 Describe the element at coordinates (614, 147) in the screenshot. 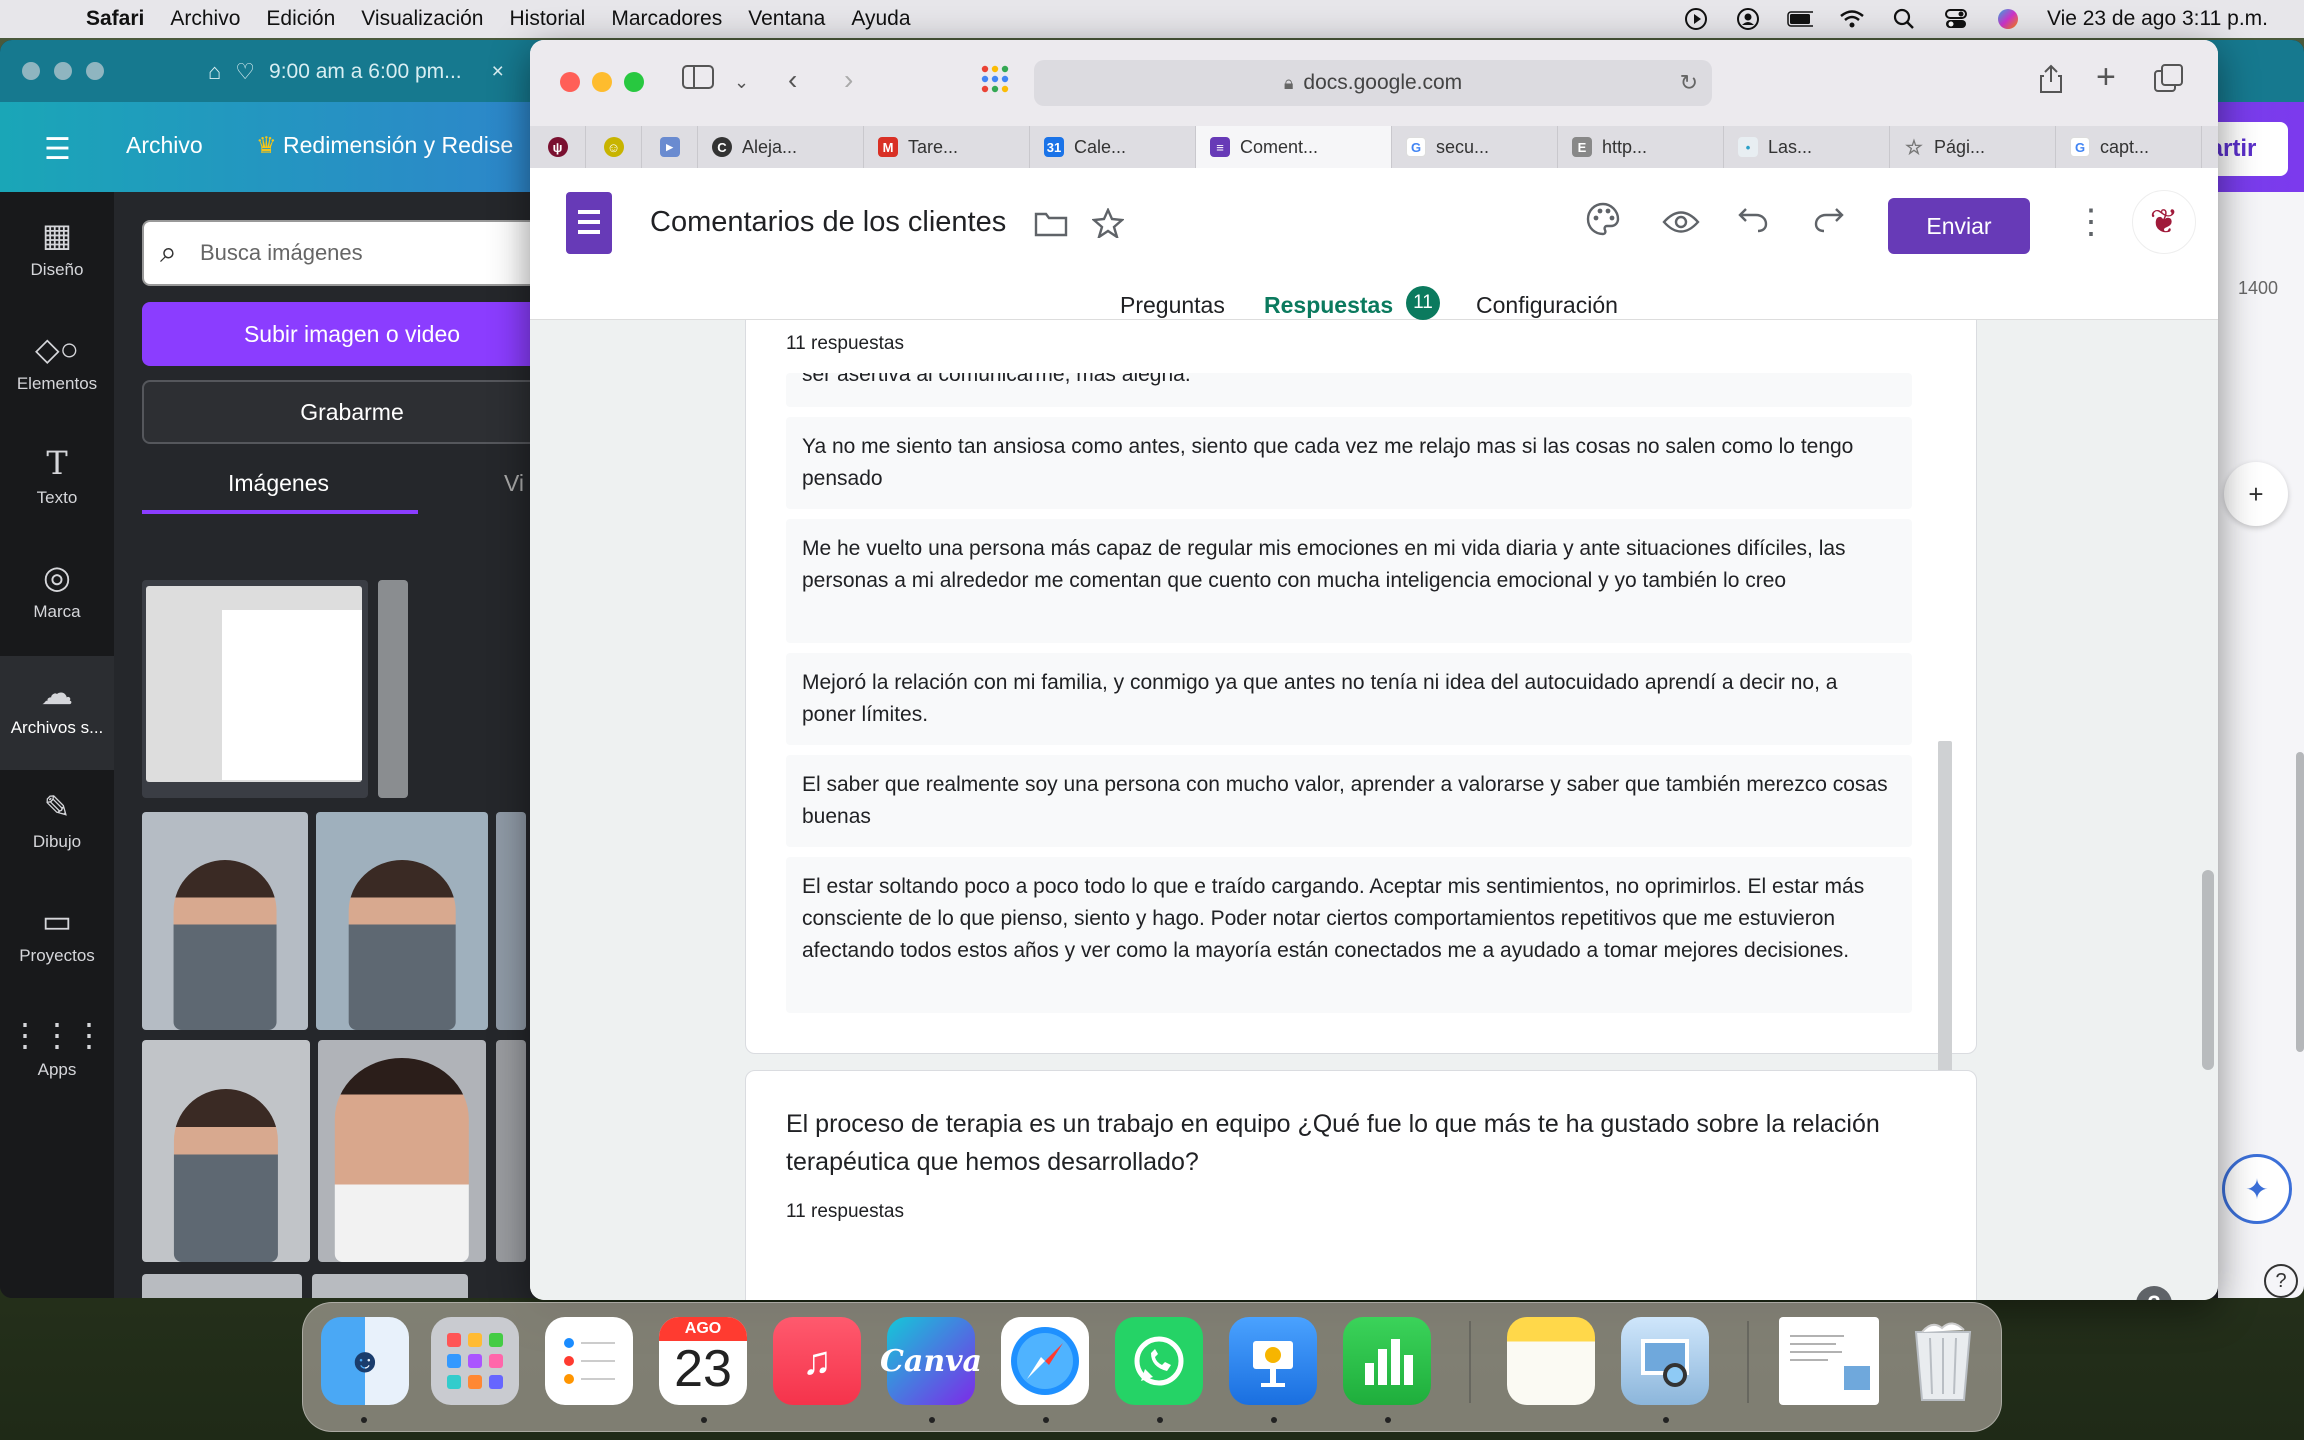

I see `pinned-tab: ☺` at that location.